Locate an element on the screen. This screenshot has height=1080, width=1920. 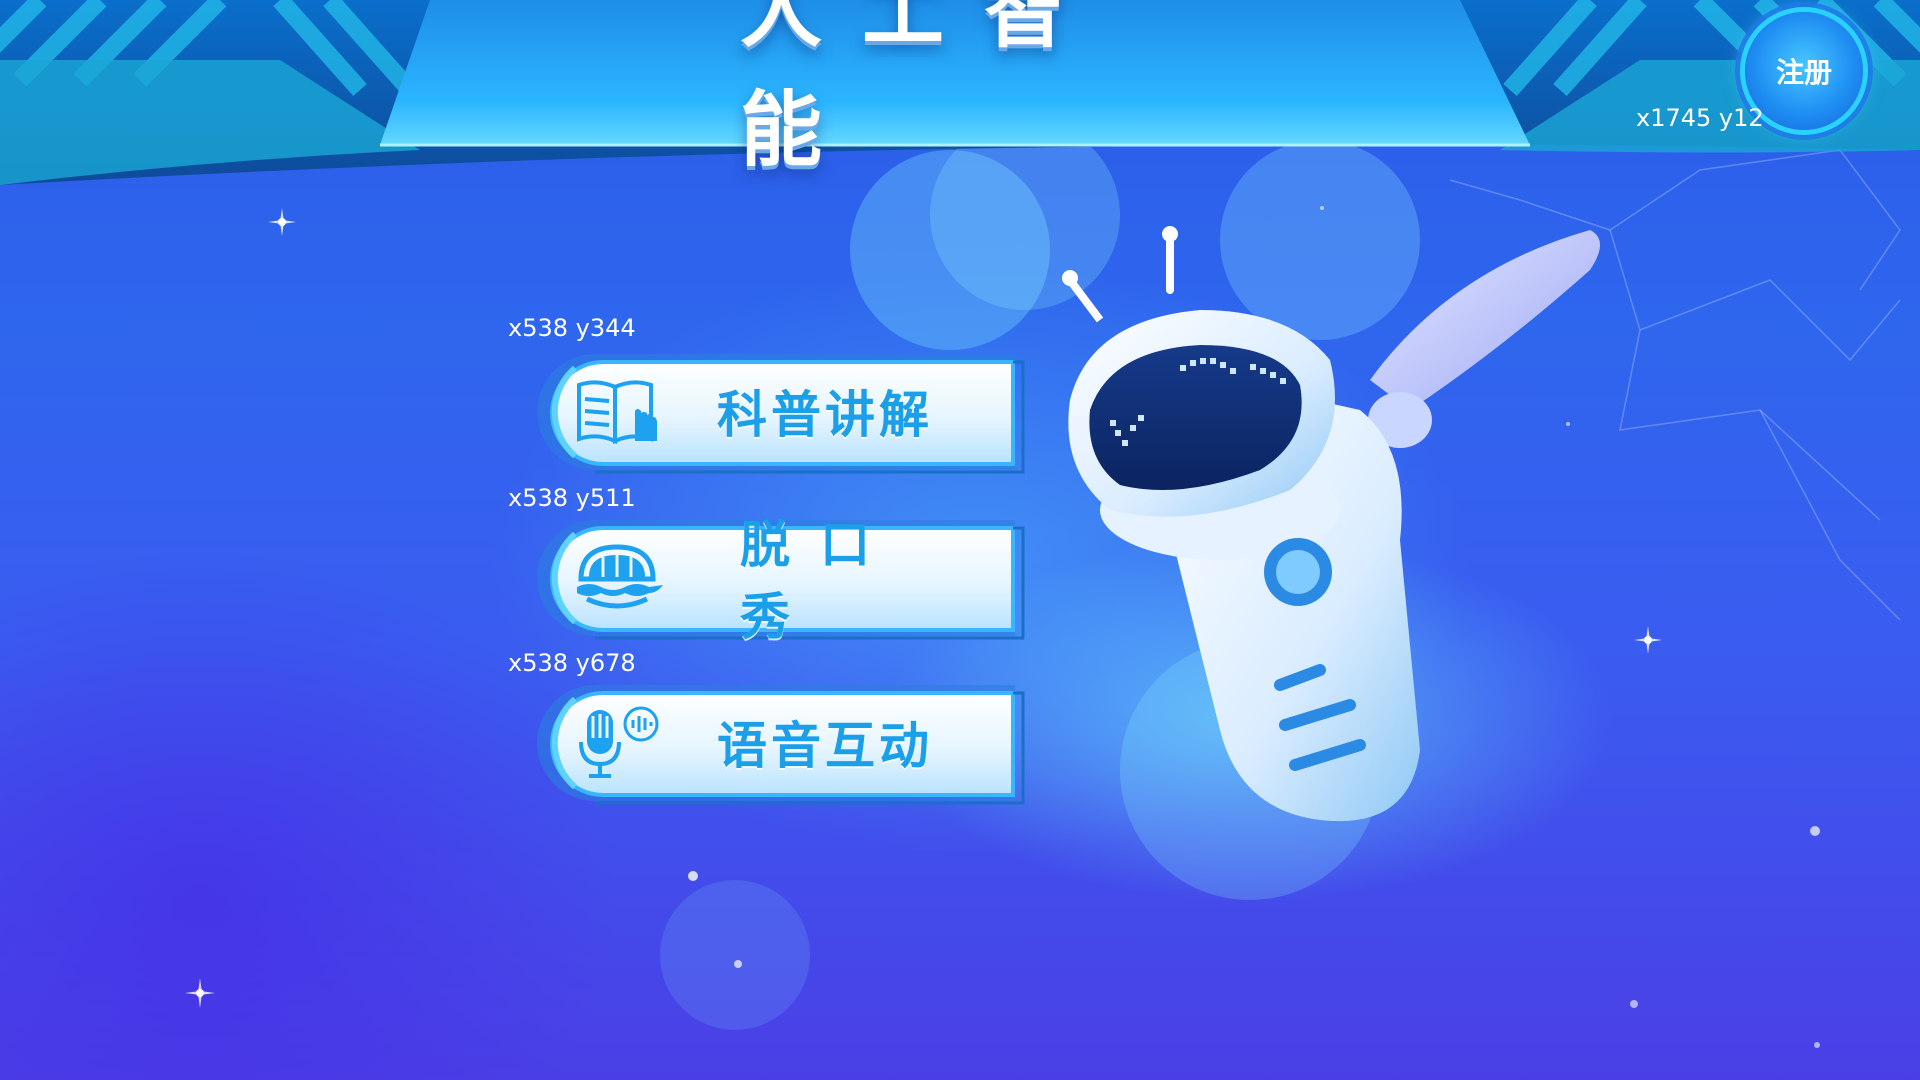
science-explain-button: 科普讲解 is located at coordinates (785, 411).